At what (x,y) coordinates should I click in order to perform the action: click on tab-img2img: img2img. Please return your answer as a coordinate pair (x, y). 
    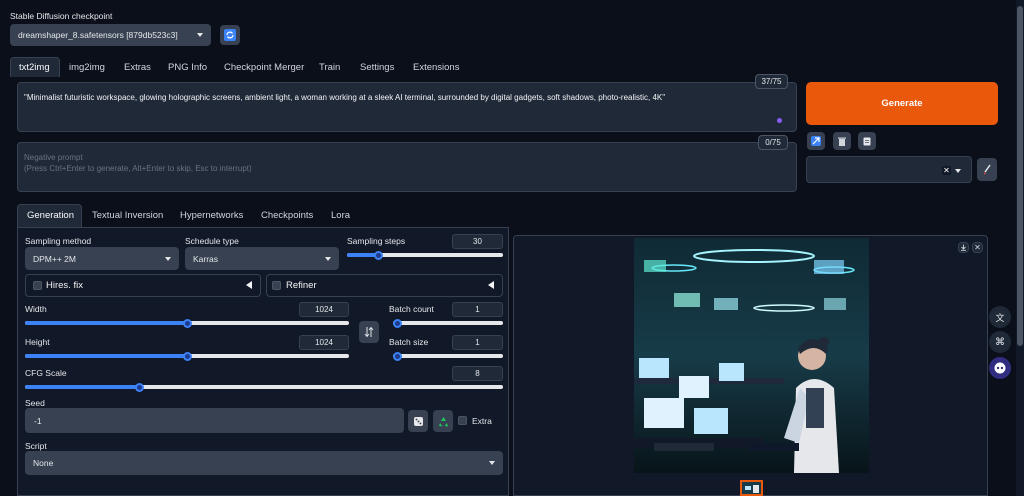
    Looking at the image, I should click on (87, 67).